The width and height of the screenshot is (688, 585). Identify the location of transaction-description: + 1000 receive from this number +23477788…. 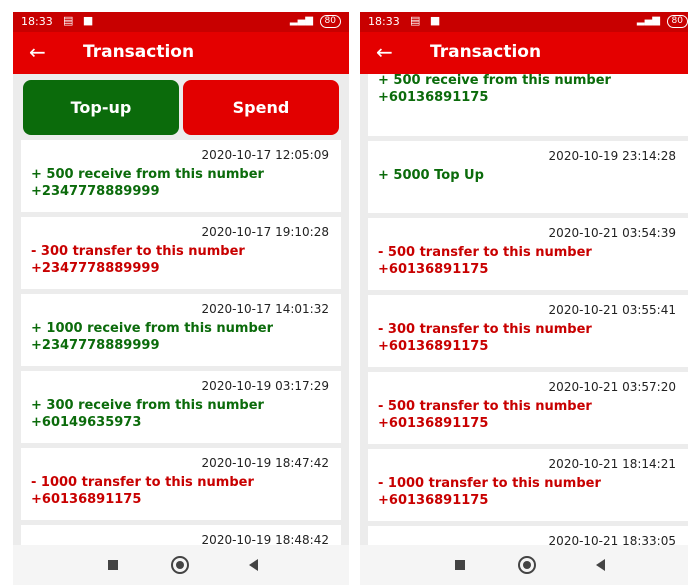
(152, 337).